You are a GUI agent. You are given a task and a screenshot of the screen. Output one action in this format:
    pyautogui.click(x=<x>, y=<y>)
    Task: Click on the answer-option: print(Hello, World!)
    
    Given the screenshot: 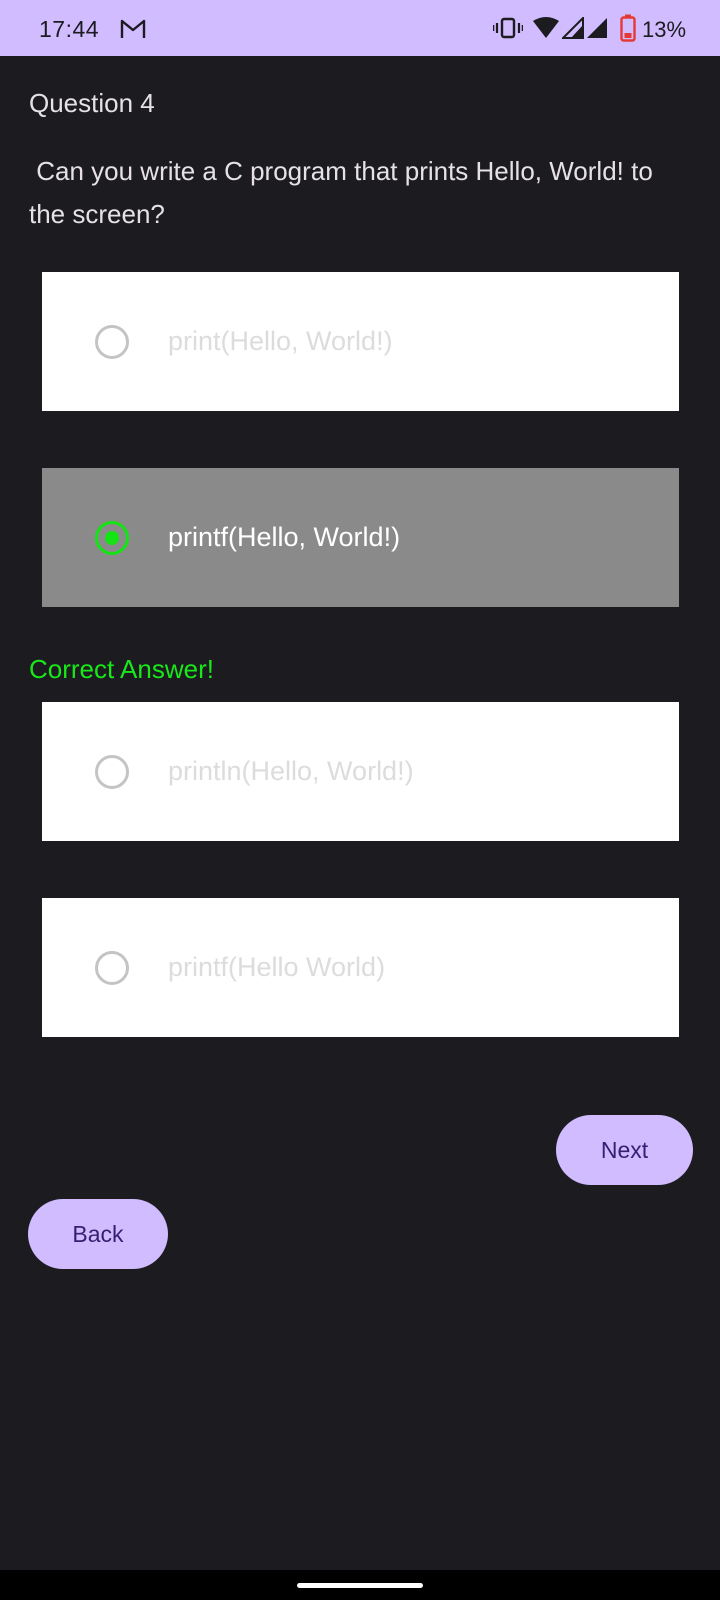 What is the action you would take?
    pyautogui.click(x=360, y=341)
    